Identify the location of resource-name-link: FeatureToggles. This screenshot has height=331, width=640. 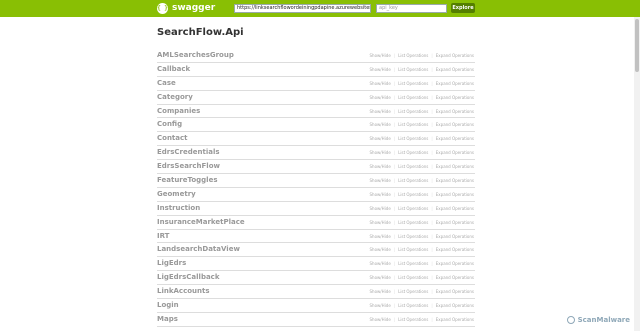
(187, 180).